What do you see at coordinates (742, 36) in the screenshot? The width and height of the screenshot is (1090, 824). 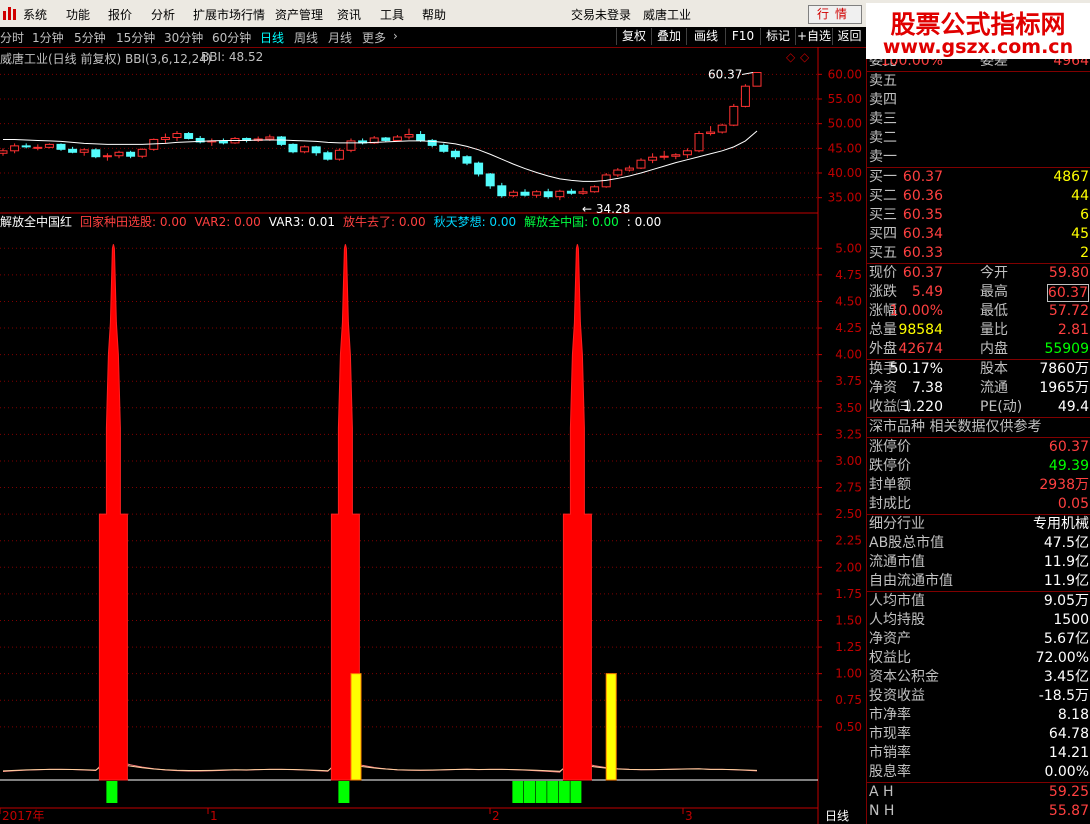 I see `f10-button: F10` at bounding box center [742, 36].